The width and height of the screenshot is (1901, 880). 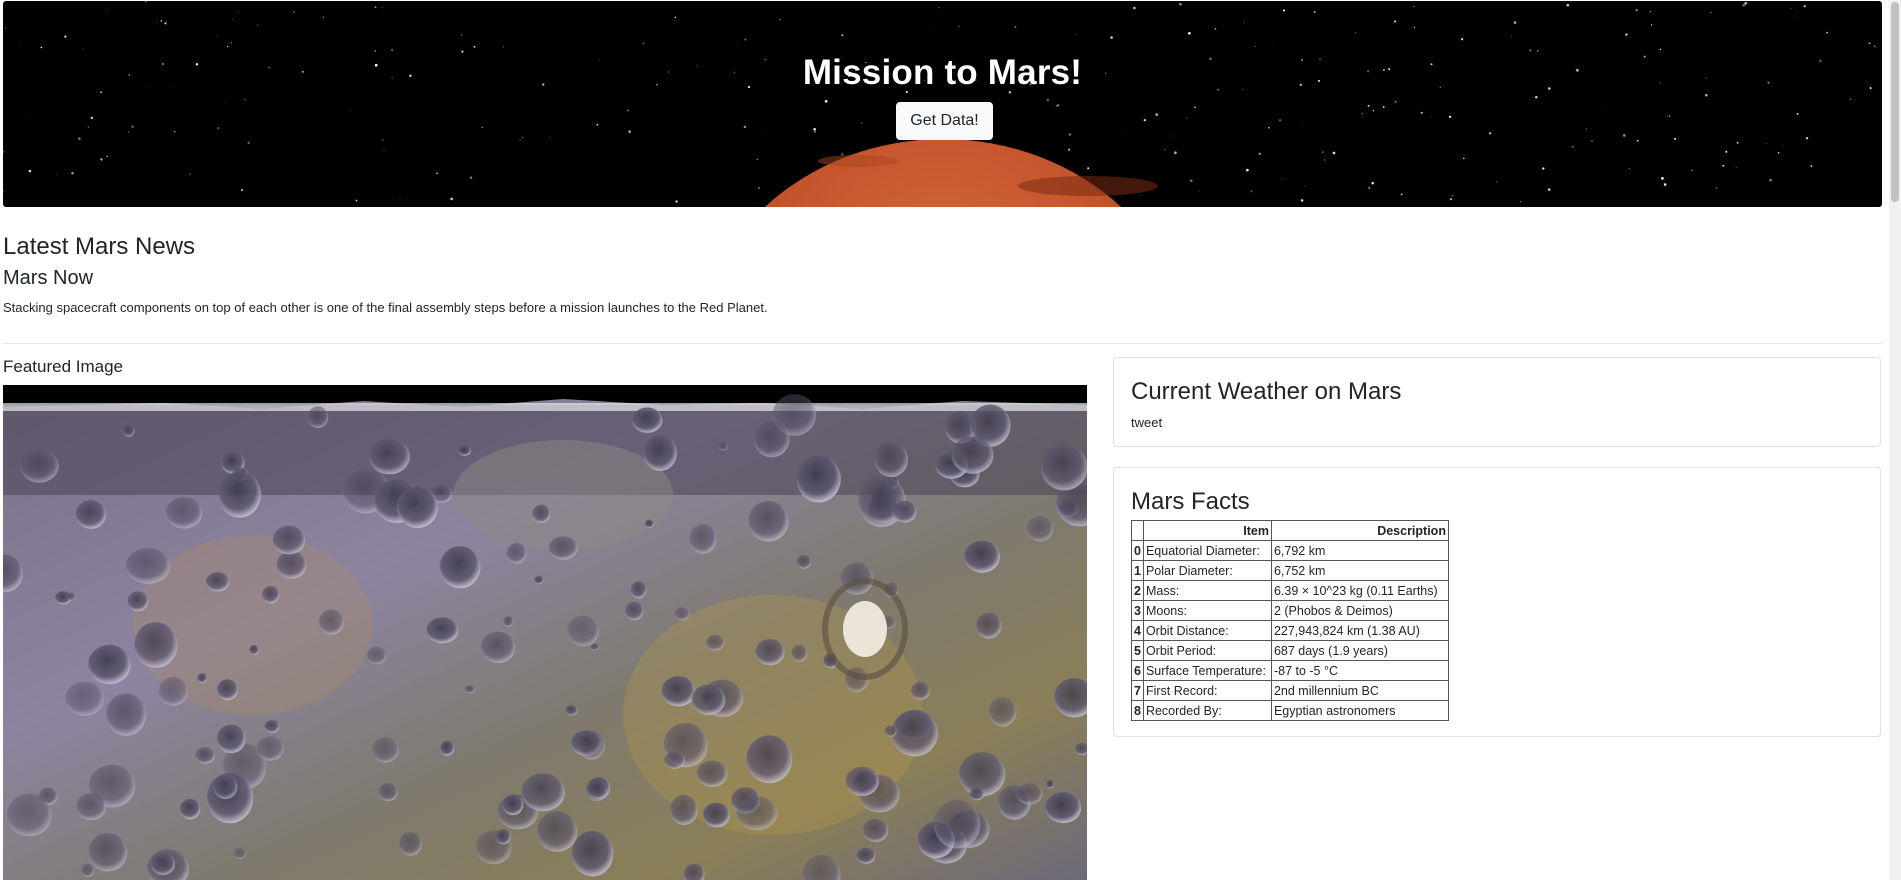 I want to click on weather-card: Current Weather on Mars tweet, so click(x=1497, y=402).